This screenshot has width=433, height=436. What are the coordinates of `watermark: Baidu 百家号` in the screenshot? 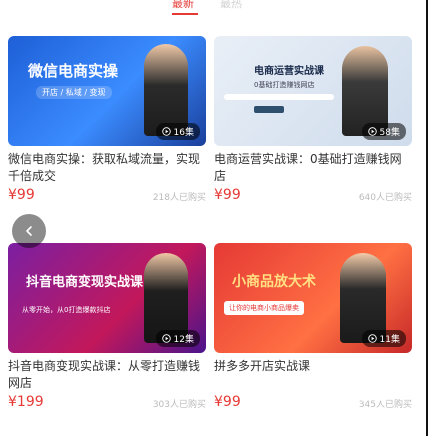 It's located at (350, 406).